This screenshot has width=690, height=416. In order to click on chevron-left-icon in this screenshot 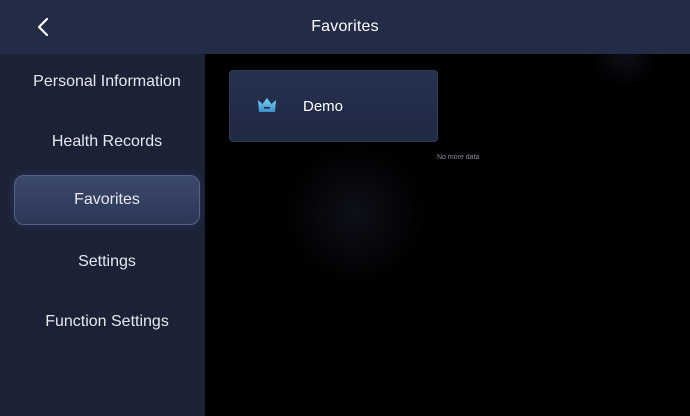, I will do `click(43, 27)`.